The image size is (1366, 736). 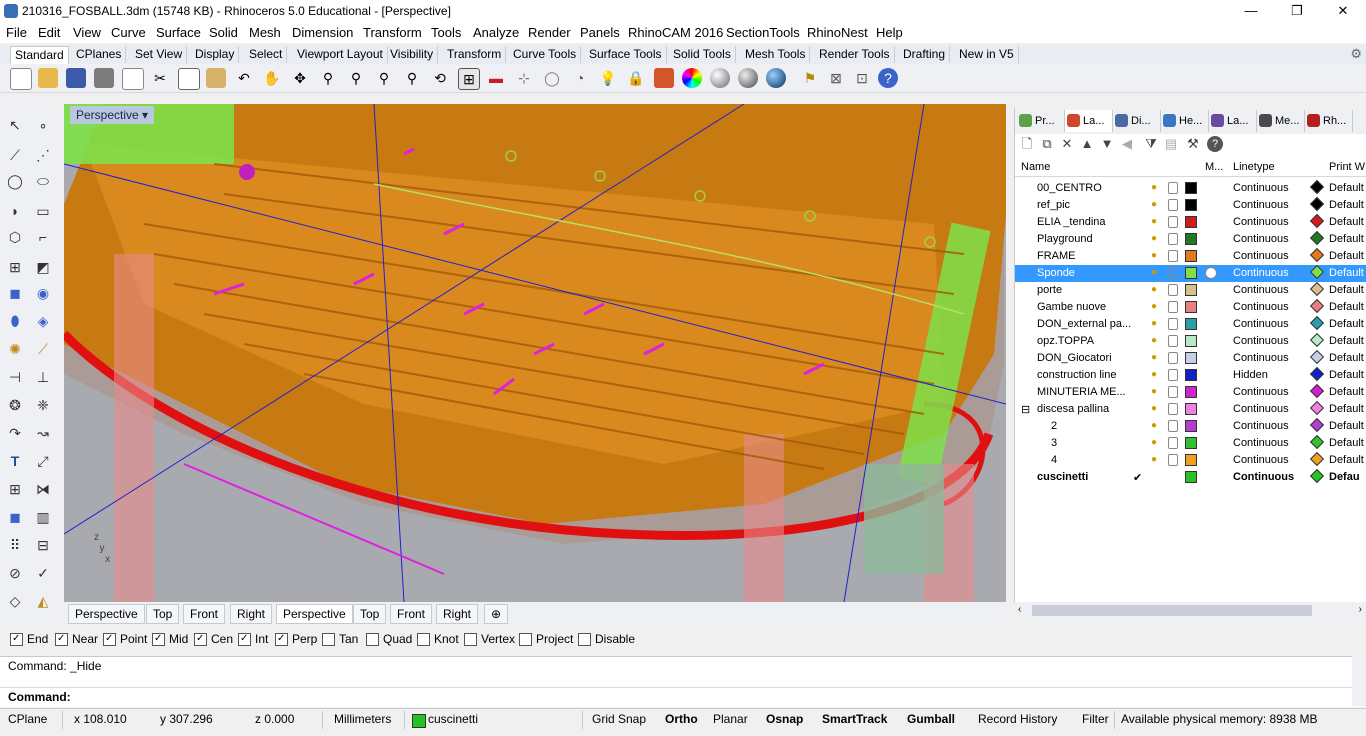 I want to click on vp-tab-perspective-active: Perspective, so click(x=314, y=614).